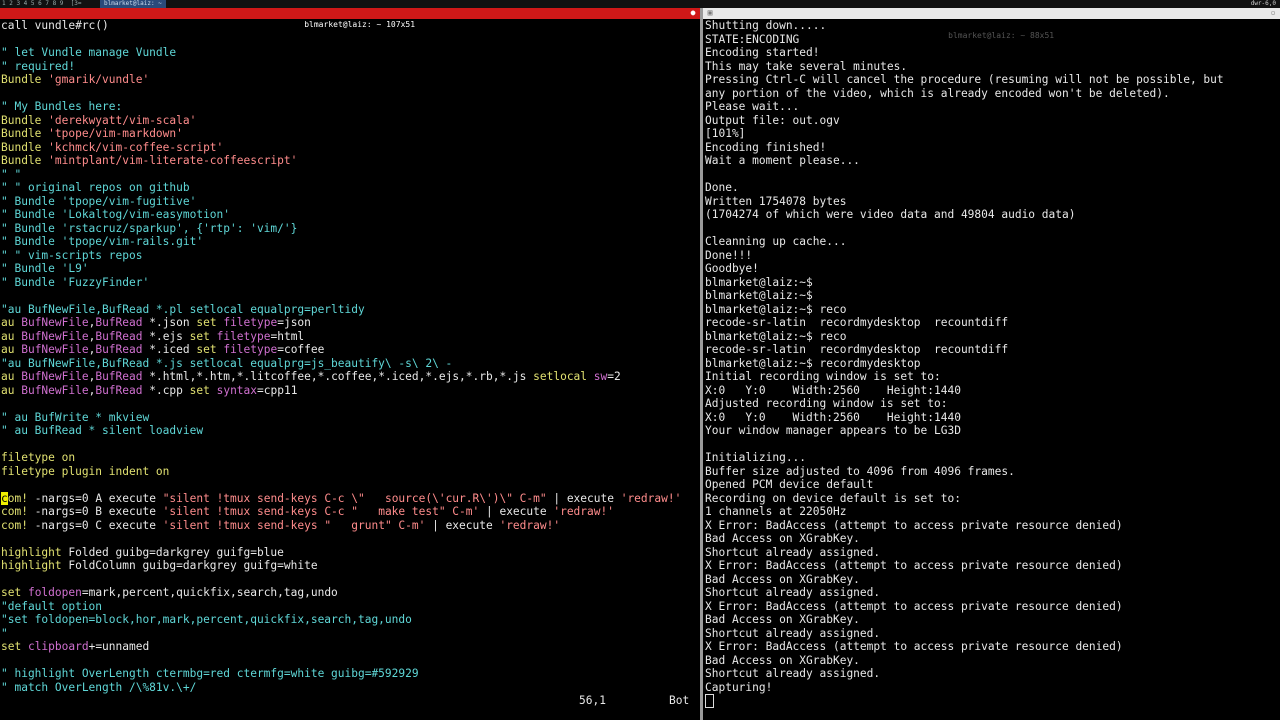 Image resolution: width=1280 pixels, height=720 pixels. Describe the element at coordinates (115, 133) in the screenshot. I see `code-token: 'tpope/vim-markdown'` at that location.